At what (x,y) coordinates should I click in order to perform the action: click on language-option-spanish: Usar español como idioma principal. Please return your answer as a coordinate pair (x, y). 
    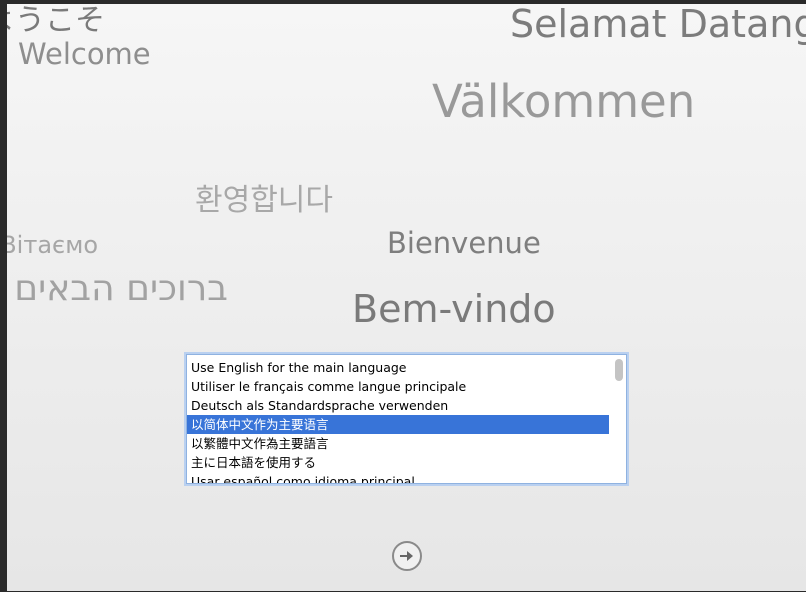
    Looking at the image, I should click on (398, 477).